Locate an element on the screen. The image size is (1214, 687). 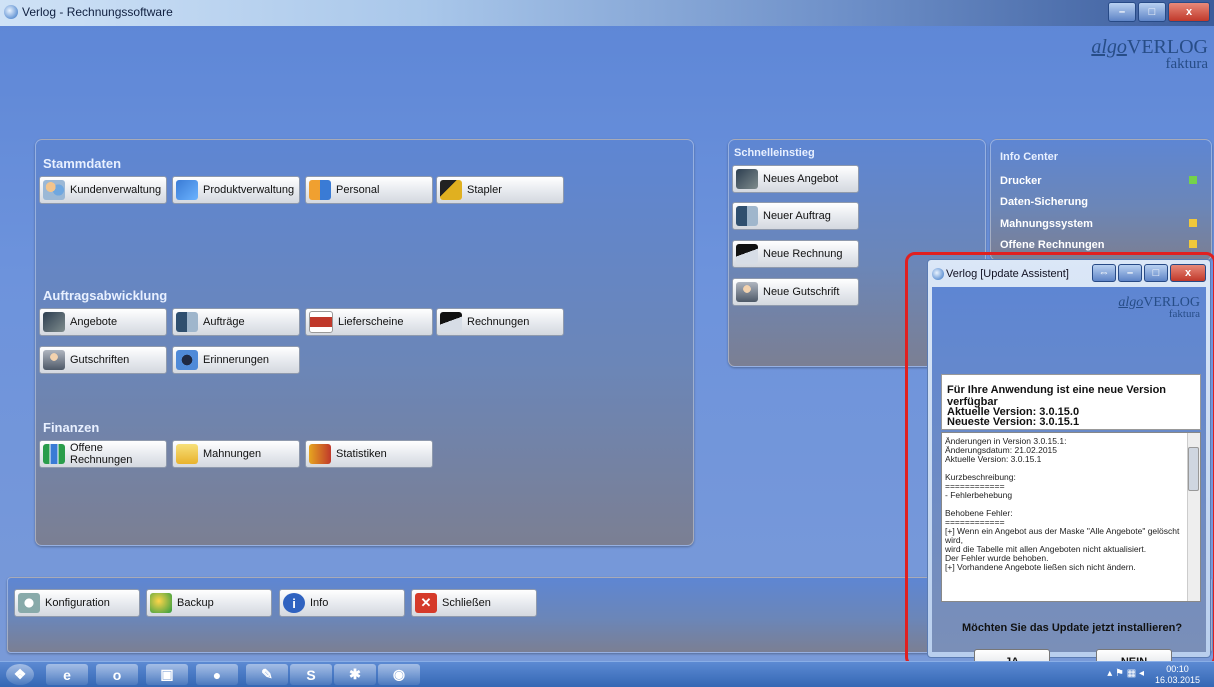
explorer-icon: ▣ is located at coordinates (167, 674).